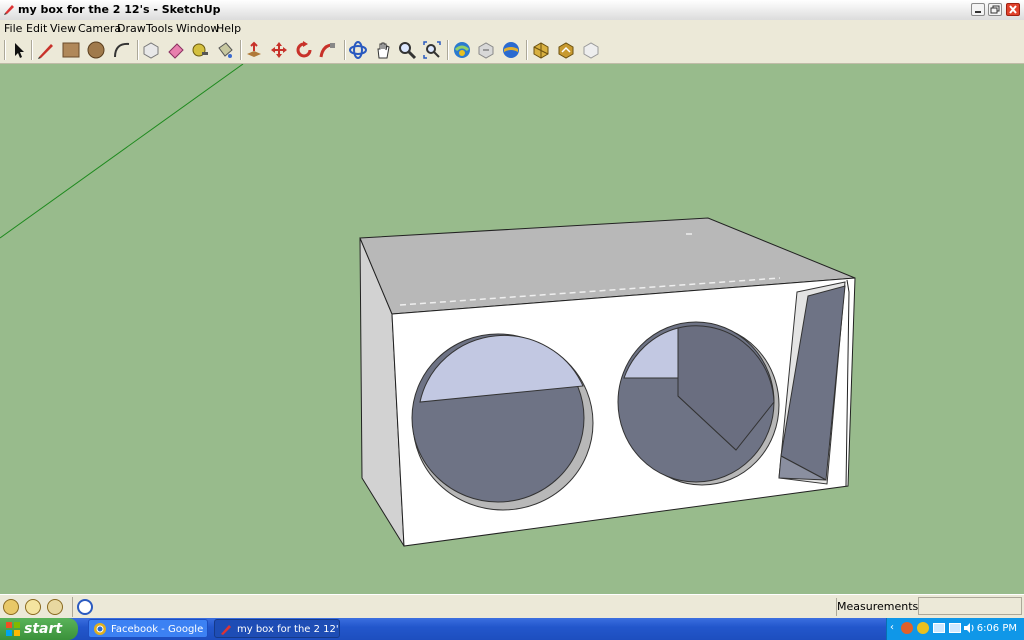 This screenshot has width=1024, height=640. I want to click on geo-location-icon, so click(11, 607).